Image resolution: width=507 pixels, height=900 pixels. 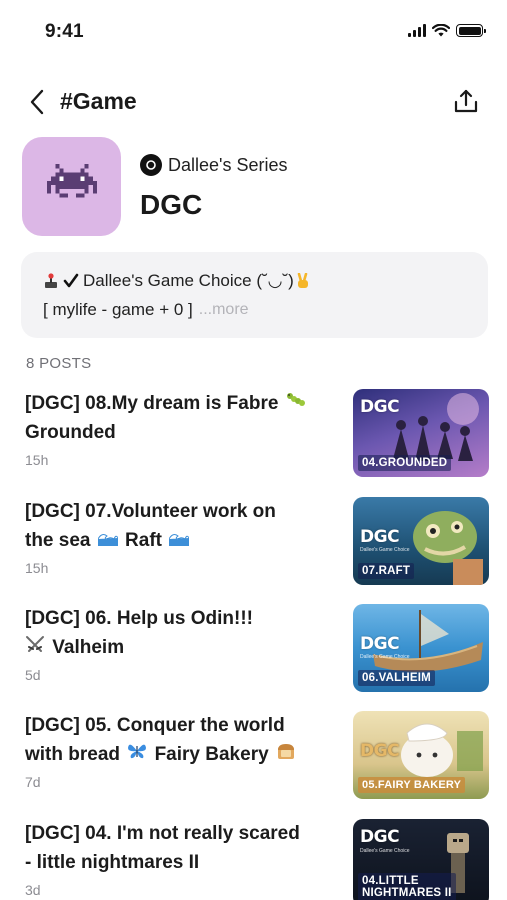 I want to click on post-thumbnail: DGC 04.GROUNDED, so click(x=421, y=433).